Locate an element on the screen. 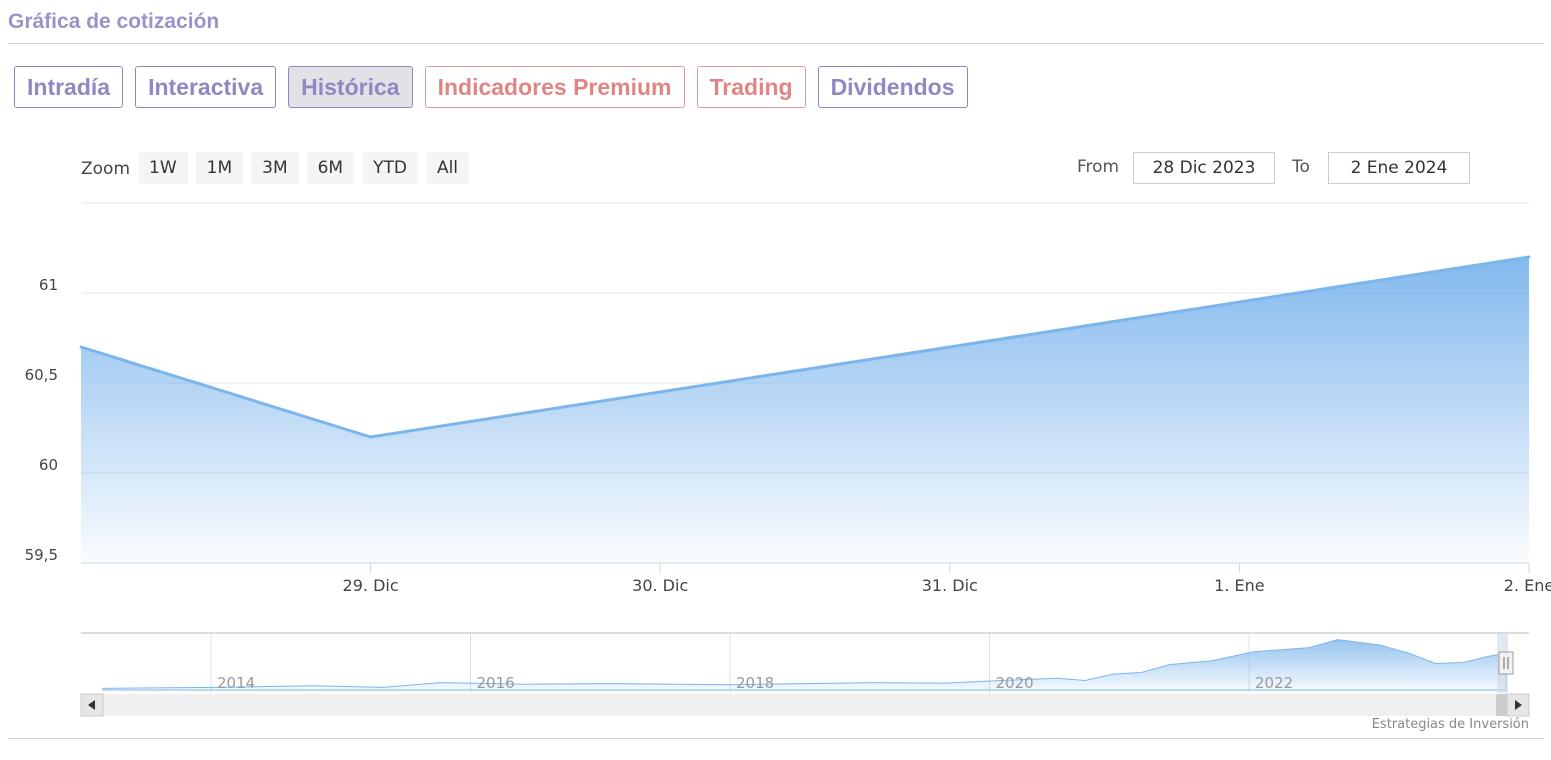  bottom-divider is located at coordinates (776, 738).